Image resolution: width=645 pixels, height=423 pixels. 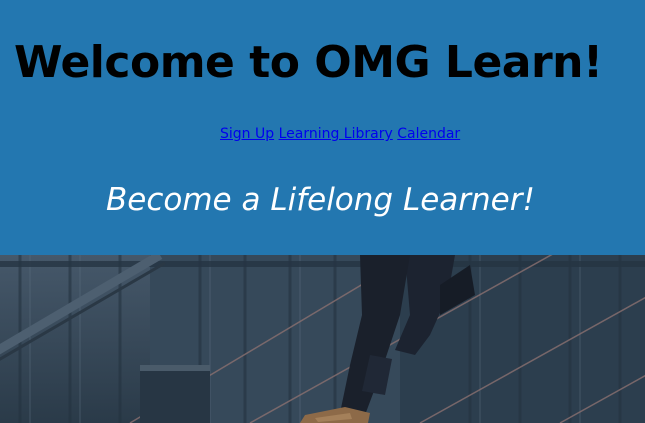 I want to click on tagline: Become a Lifelong Learner!, so click(x=320, y=200).